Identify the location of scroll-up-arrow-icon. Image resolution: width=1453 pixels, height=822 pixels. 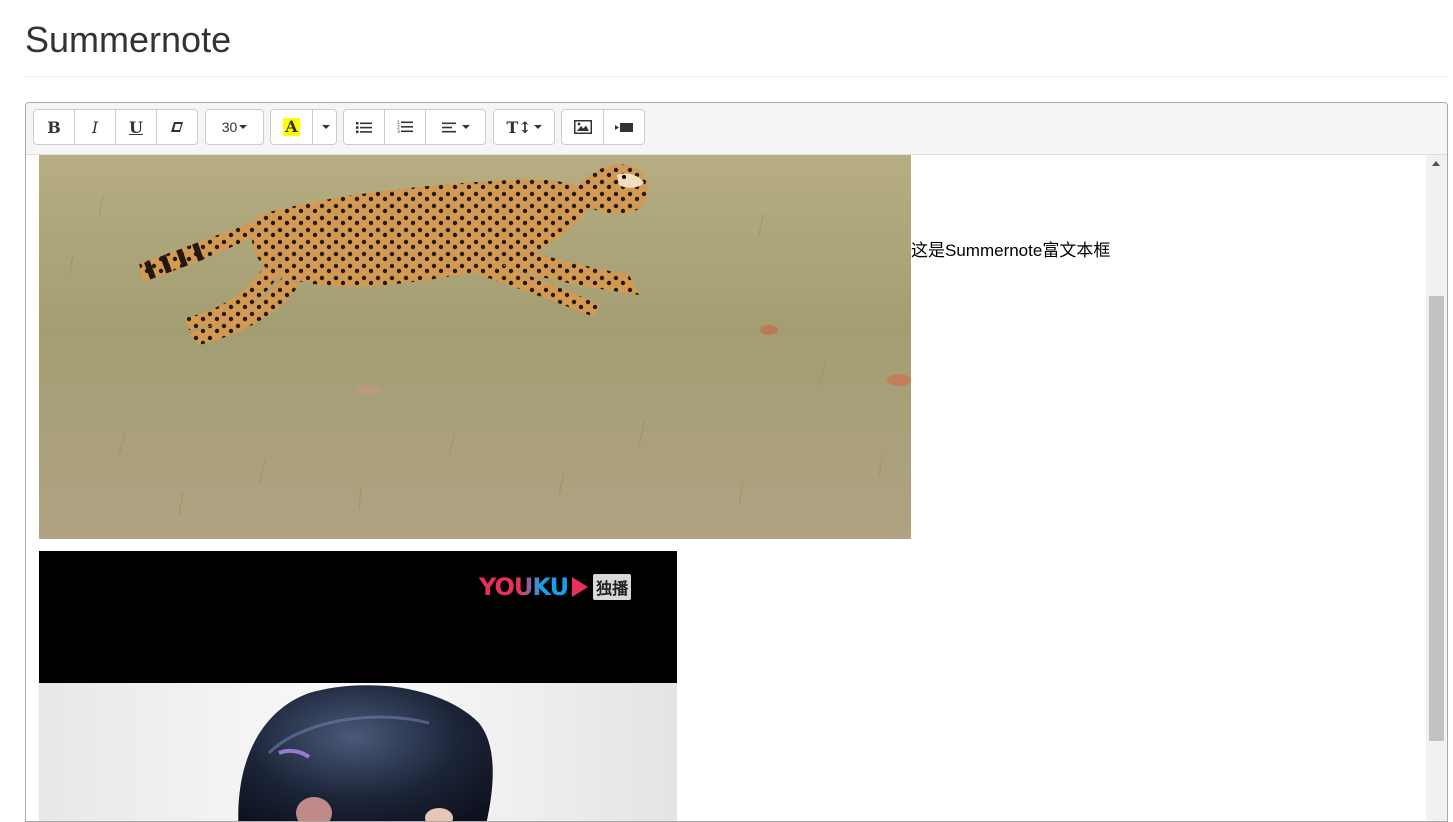
(1436, 163).